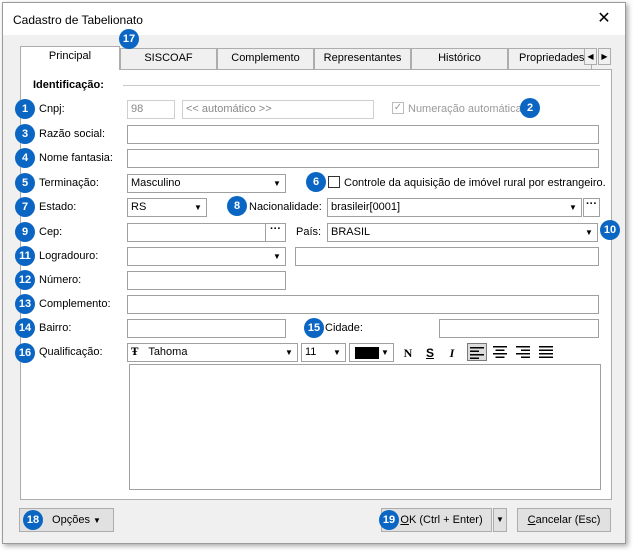  Describe the element at coordinates (70, 58) in the screenshot. I see `tab-principal: Principal` at that location.